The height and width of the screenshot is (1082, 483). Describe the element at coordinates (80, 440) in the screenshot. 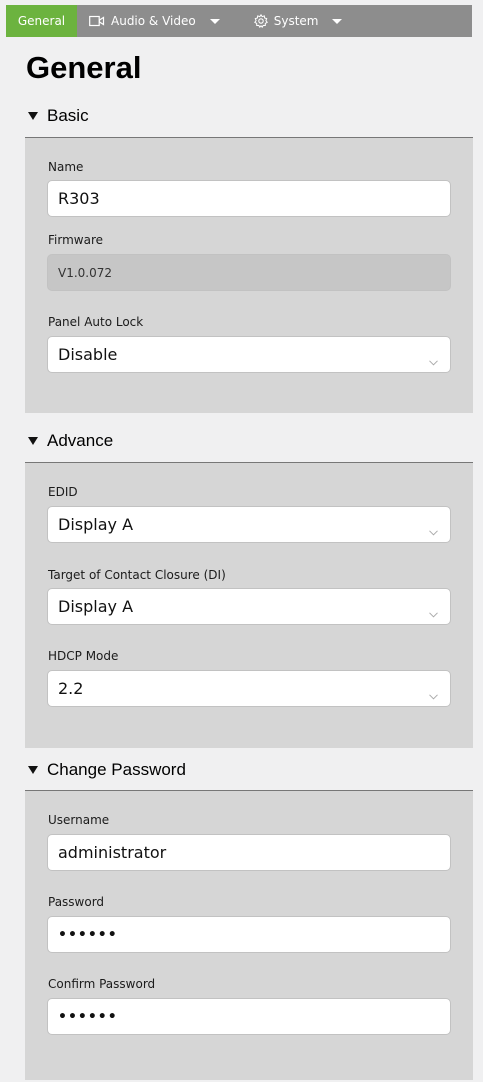

I see `section-title-advance: Advance` at that location.